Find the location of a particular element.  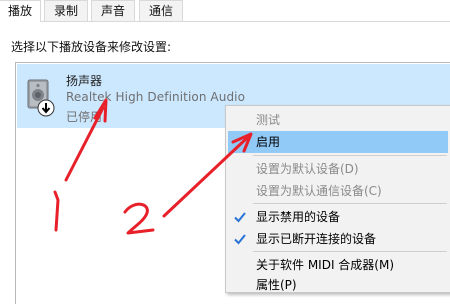

speaker-icon is located at coordinates (41, 98).